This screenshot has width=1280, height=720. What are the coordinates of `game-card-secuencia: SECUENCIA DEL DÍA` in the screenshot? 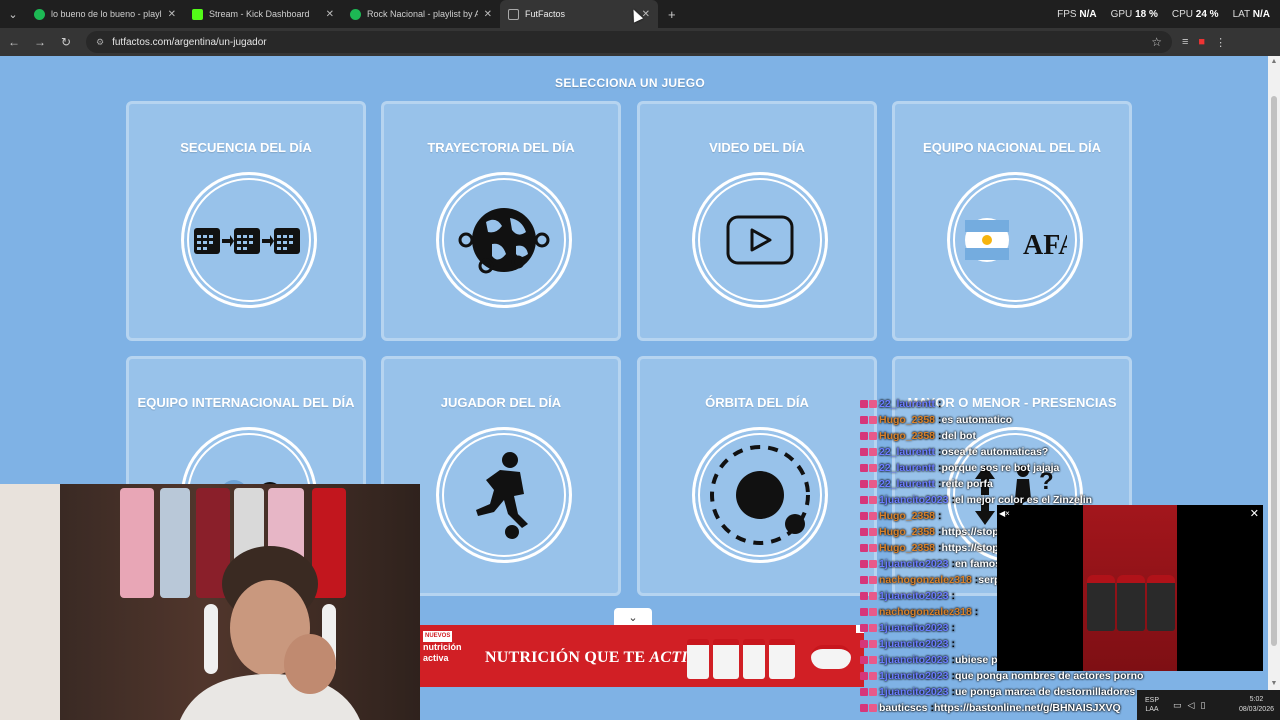 It's located at (246, 221).